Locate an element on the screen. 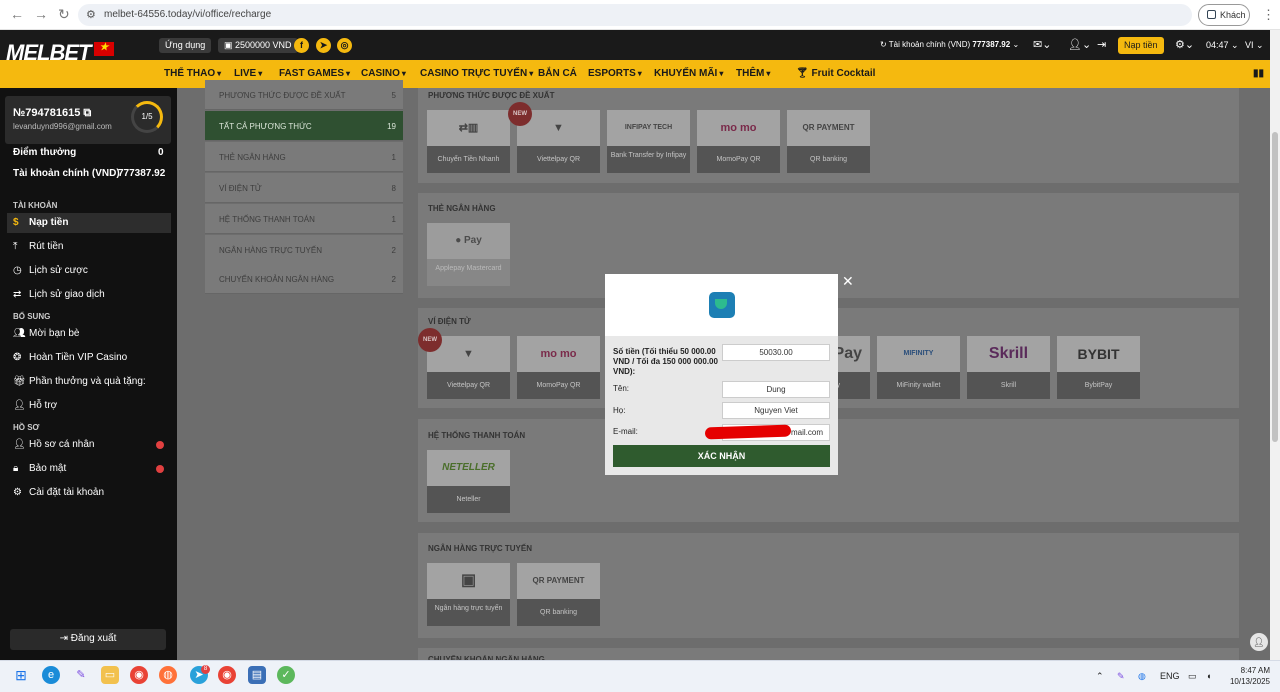 This screenshot has width=1280, height=692. payment-card-skrill: Skrill Skrill is located at coordinates (1008, 367).